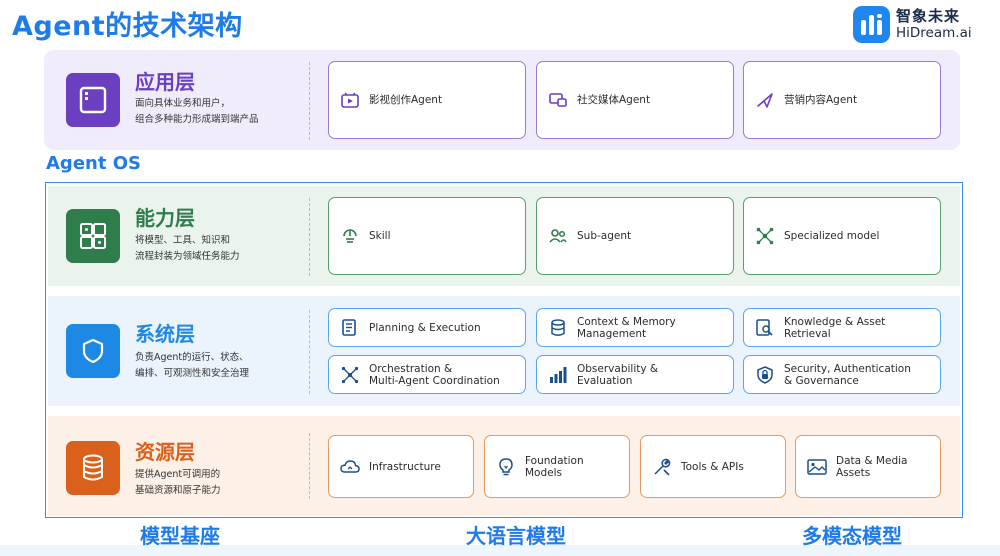 The image size is (1000, 556). I want to click on app-card-marketing: 营销内容Agent, so click(842, 100).